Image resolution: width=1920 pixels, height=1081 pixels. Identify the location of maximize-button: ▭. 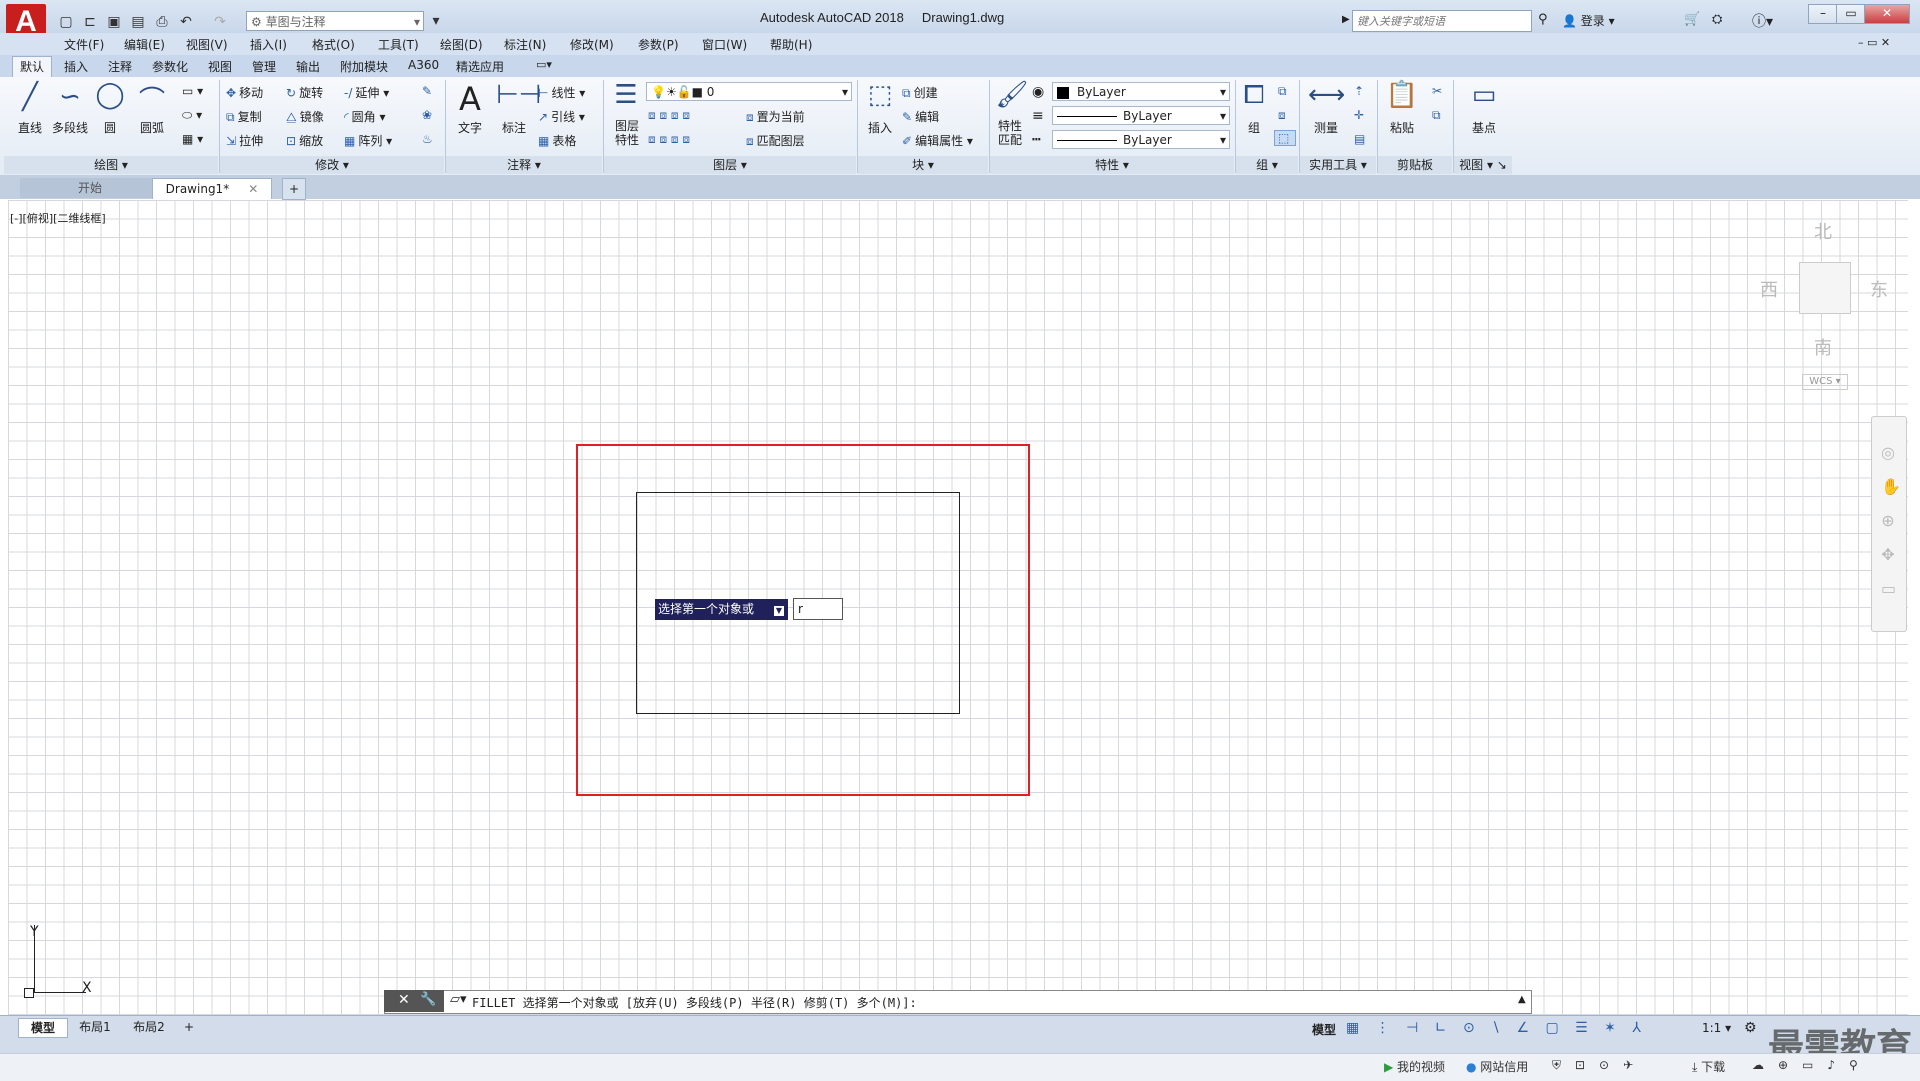
(1851, 14).